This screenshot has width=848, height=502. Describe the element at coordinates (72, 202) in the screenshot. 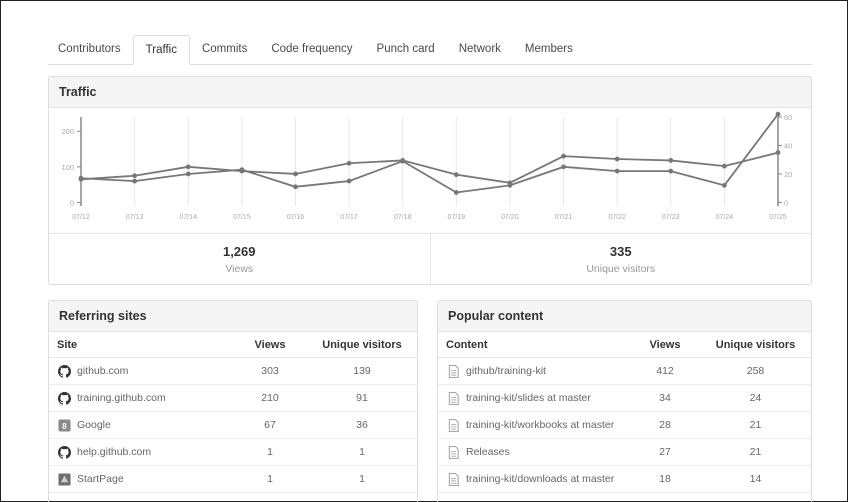

I see `y-tick-label-left: 0` at that location.